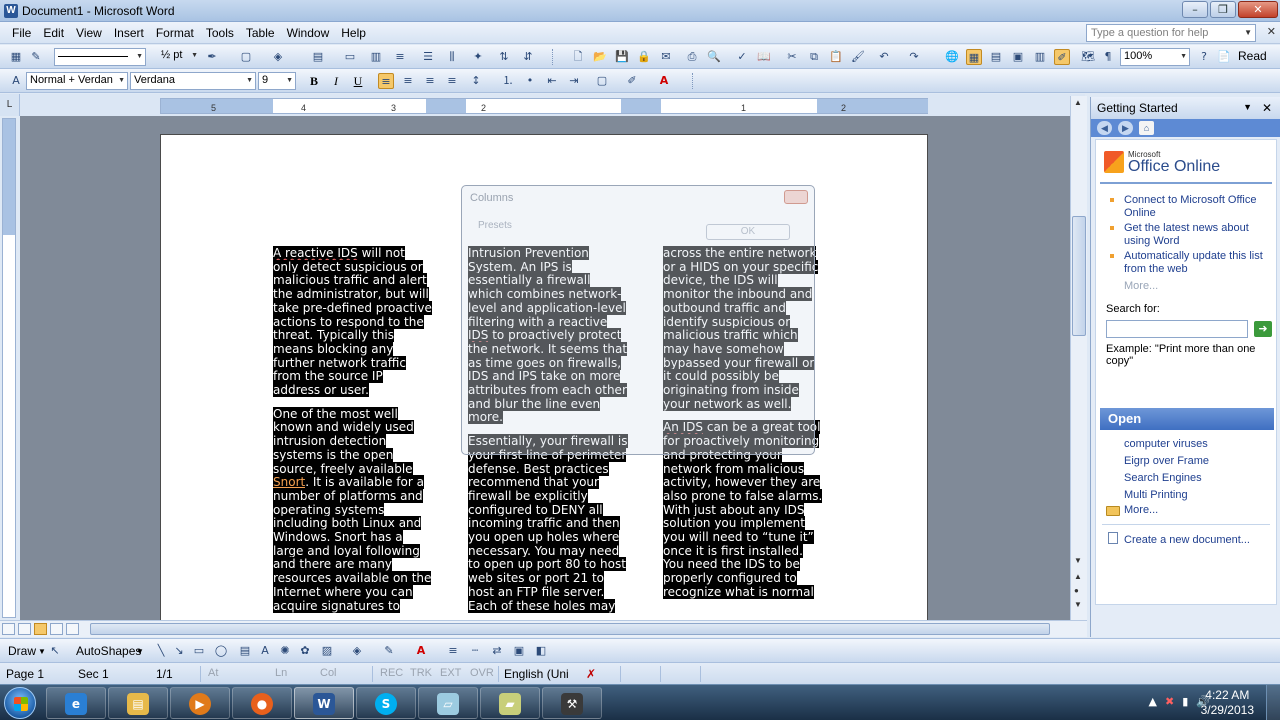  I want to click on decrease-indent-icon: ⇤, so click(552, 81).